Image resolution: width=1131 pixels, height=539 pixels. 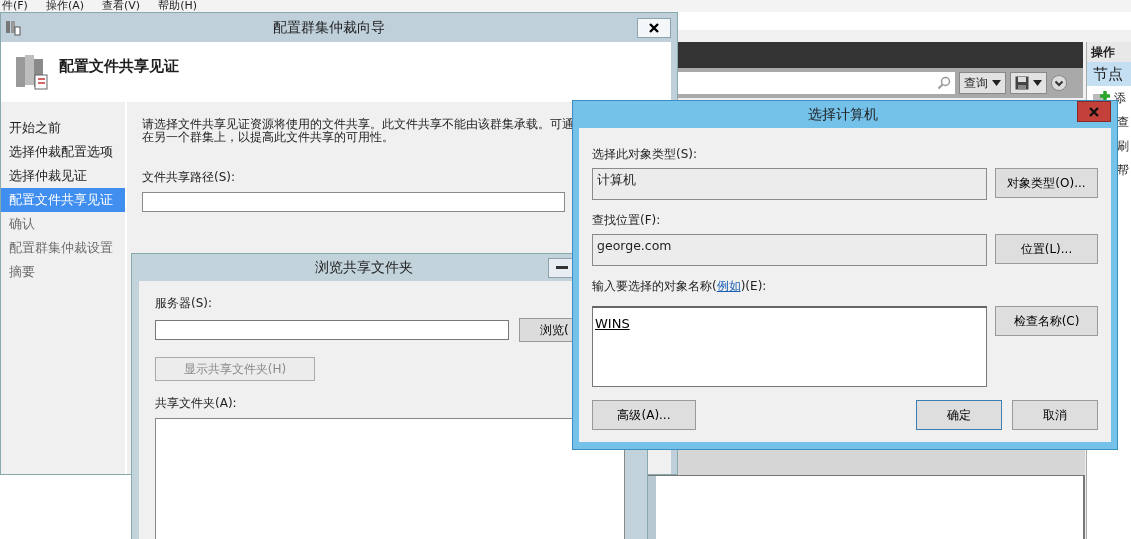 I want to click on chevron-icon, so click(x=1059, y=83).